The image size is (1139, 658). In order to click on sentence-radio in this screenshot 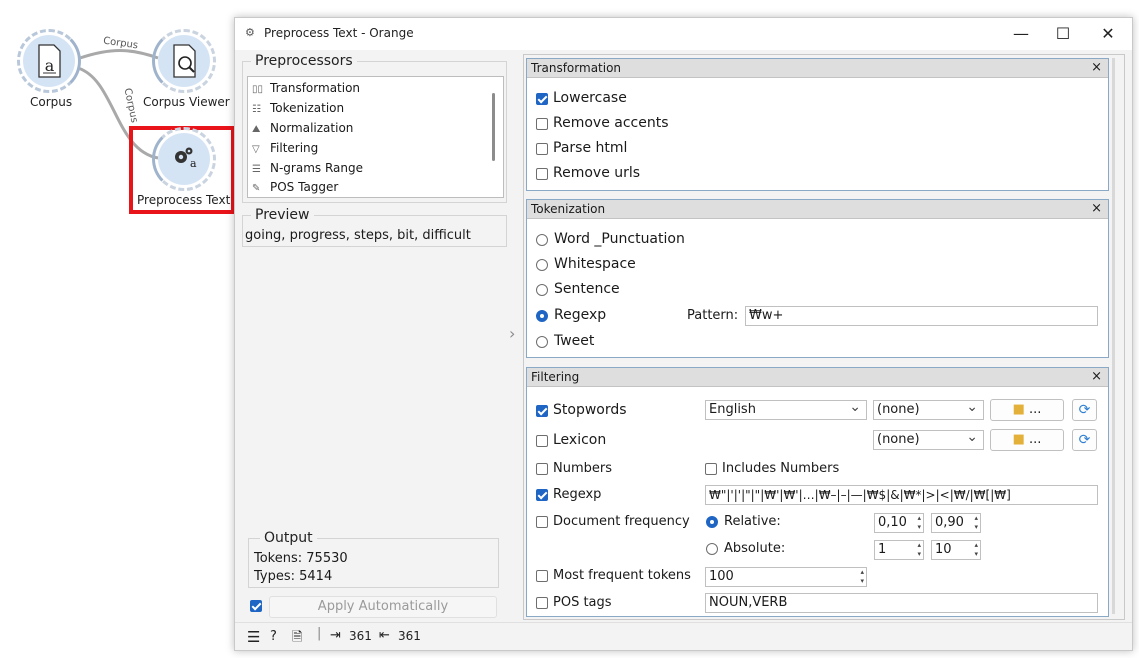, I will do `click(542, 290)`.